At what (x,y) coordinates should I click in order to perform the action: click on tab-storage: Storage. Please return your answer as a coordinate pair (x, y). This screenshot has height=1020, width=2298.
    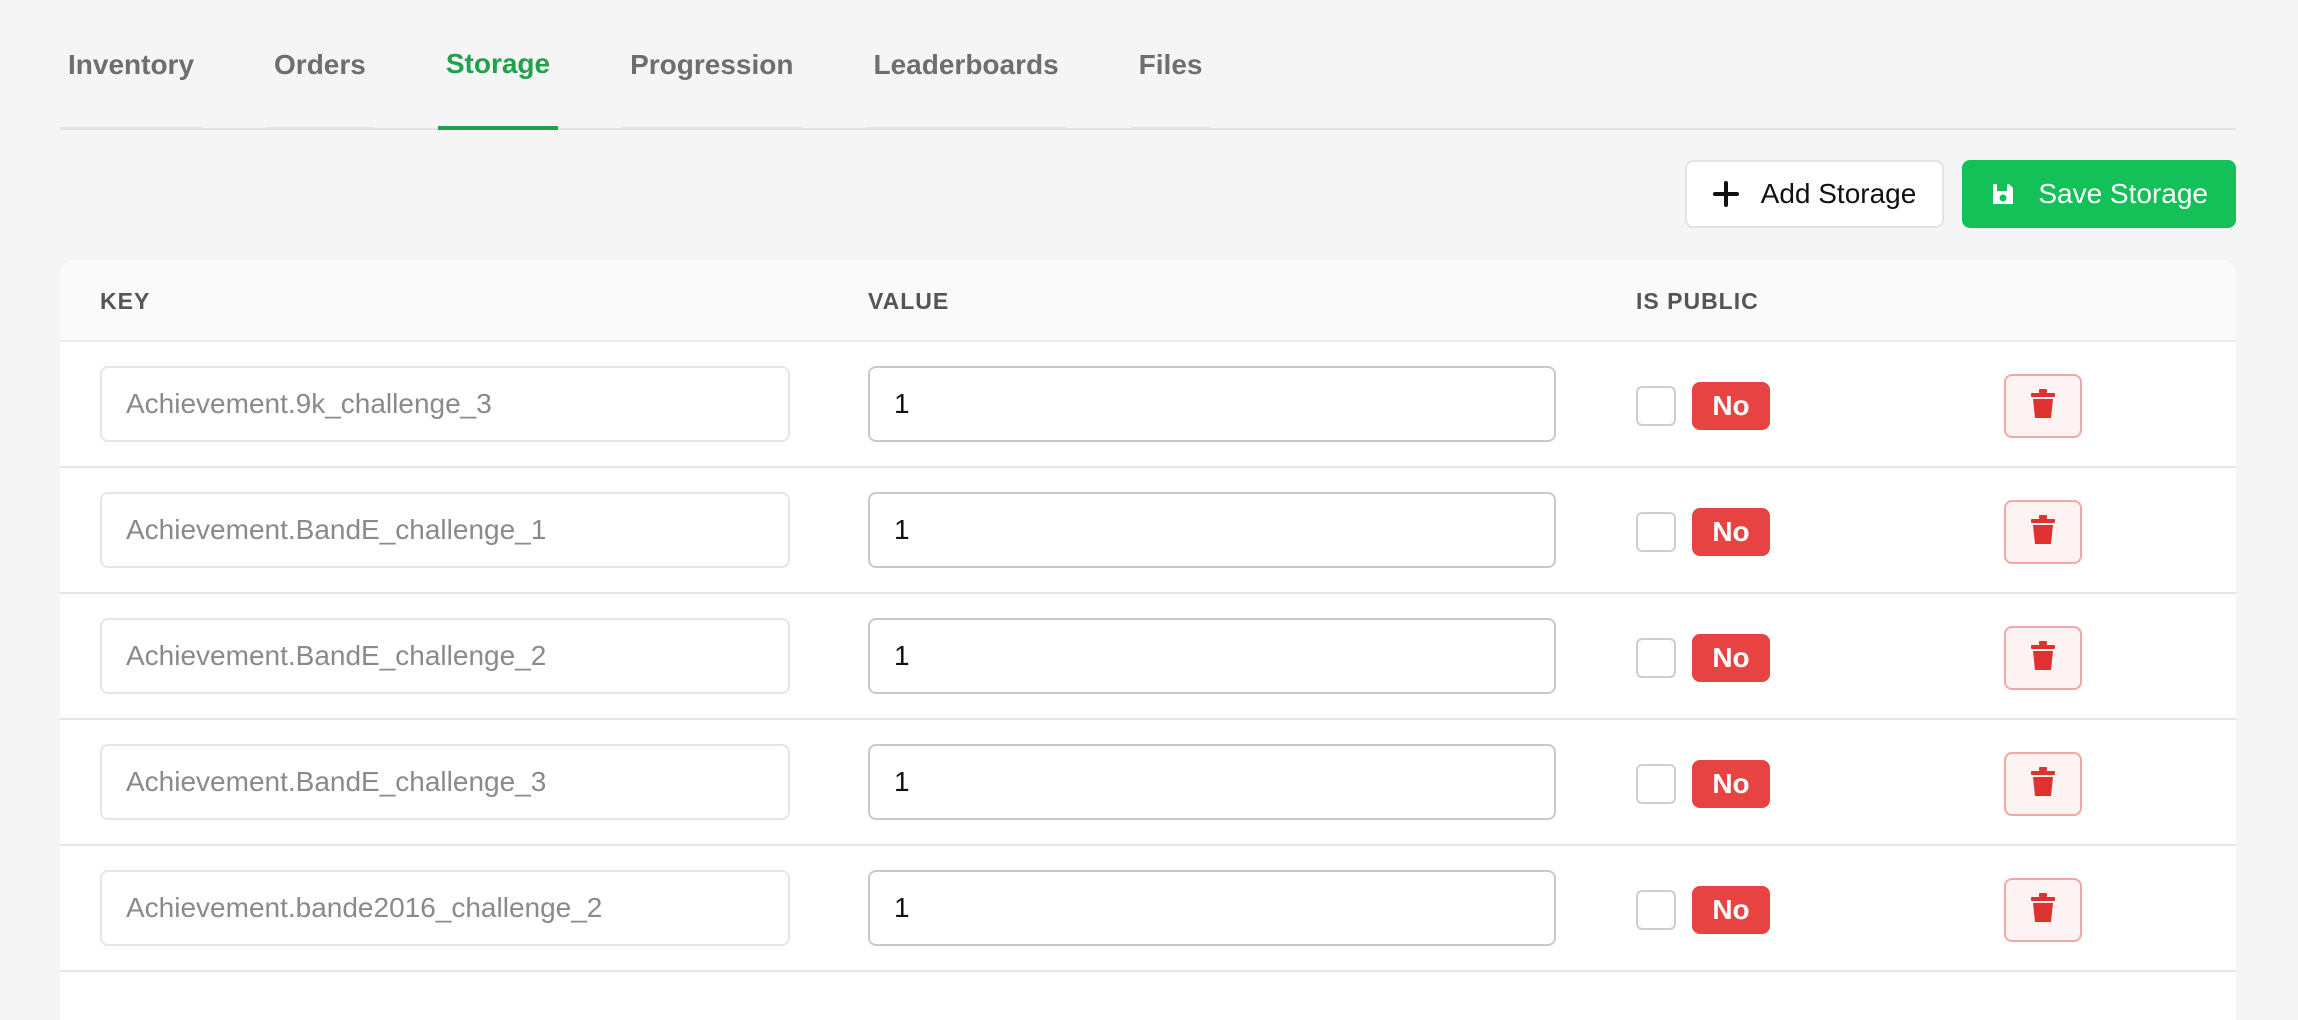
    Looking at the image, I should click on (498, 66).